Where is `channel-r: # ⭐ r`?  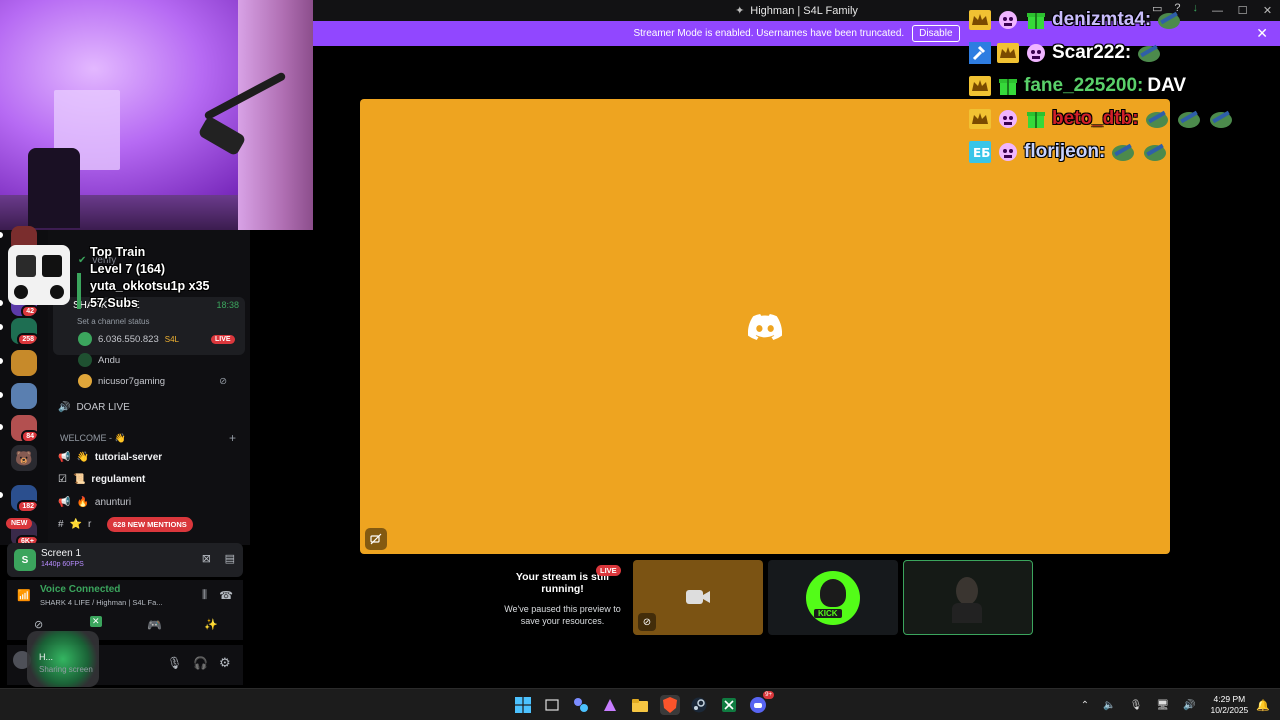
channel-r: # ⭐ r is located at coordinates (74, 524).